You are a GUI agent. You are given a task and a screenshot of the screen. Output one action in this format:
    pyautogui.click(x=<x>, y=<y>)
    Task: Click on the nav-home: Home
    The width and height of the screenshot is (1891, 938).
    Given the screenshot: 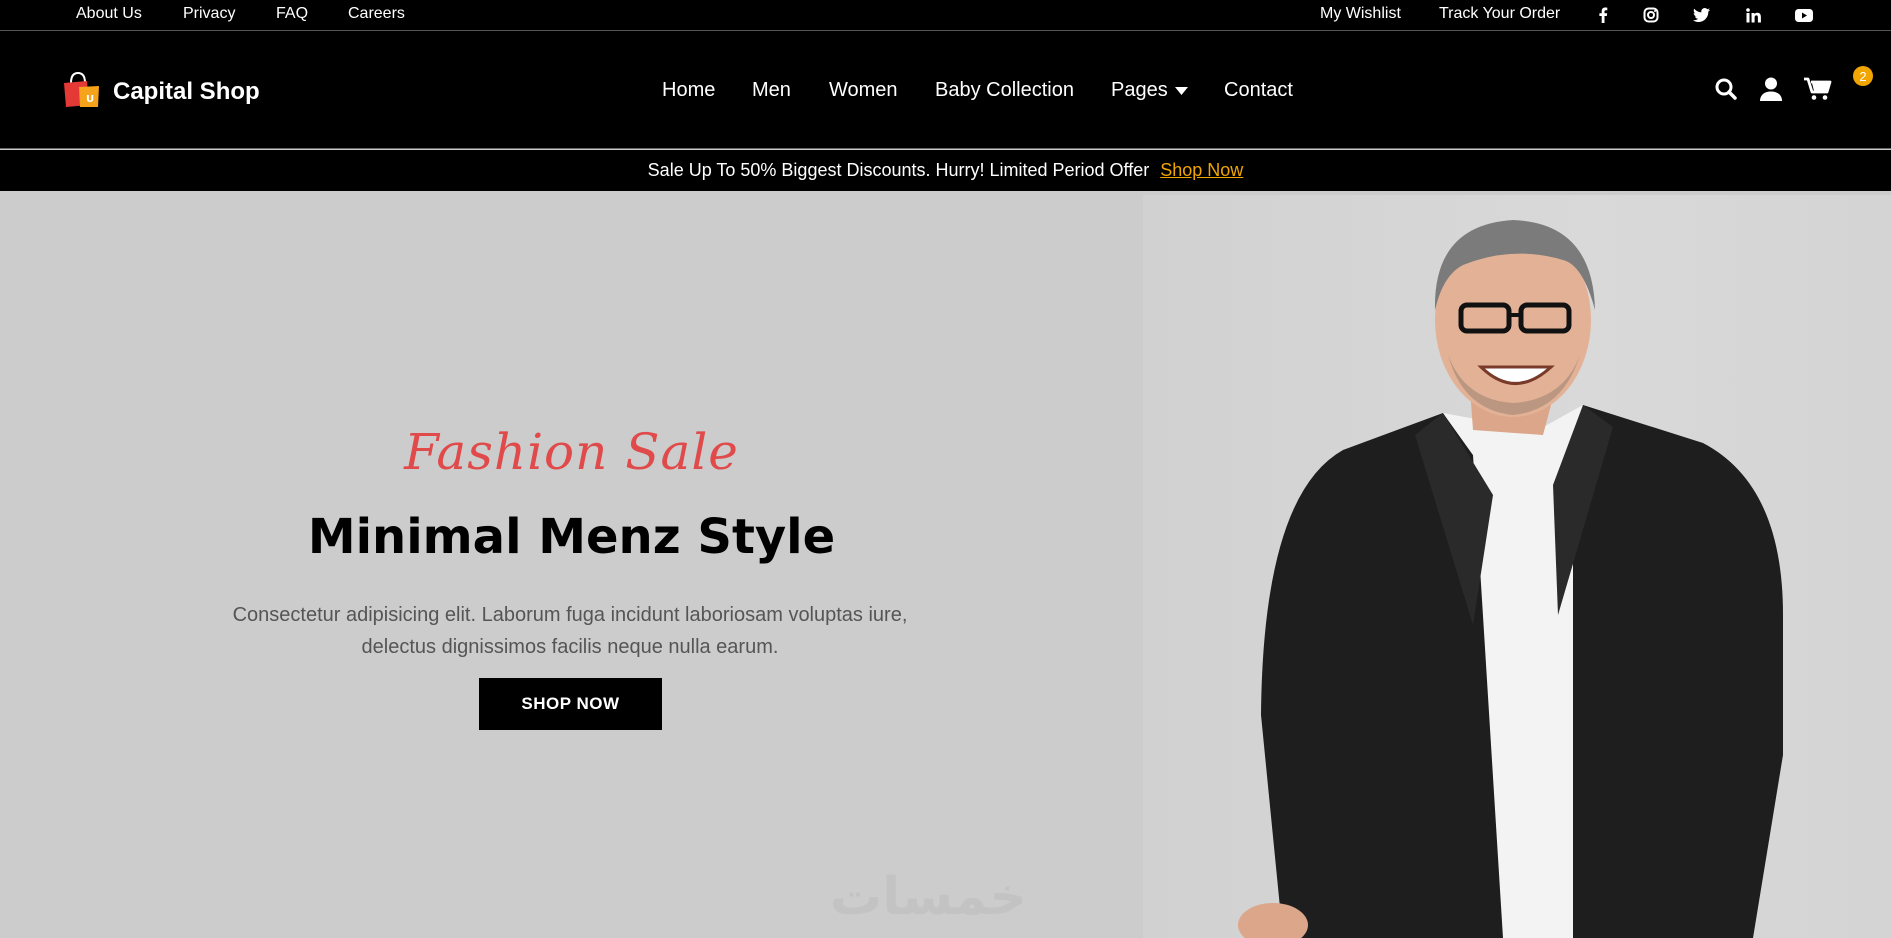 What is the action you would take?
    pyautogui.click(x=688, y=90)
    